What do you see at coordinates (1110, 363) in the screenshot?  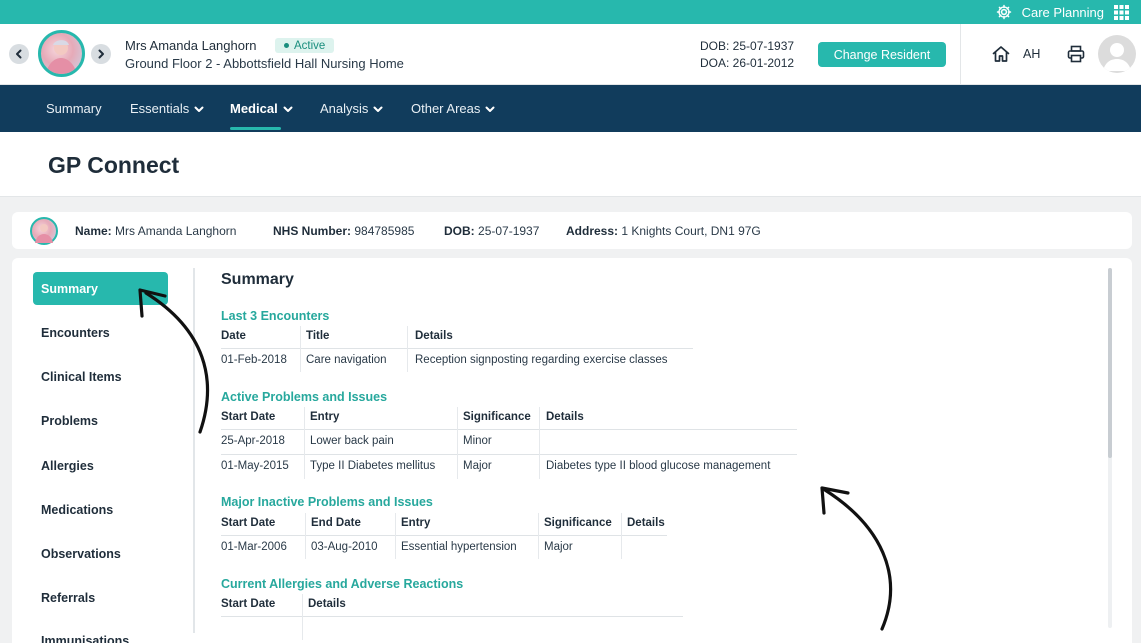 I see `scrollbar-thumb` at bounding box center [1110, 363].